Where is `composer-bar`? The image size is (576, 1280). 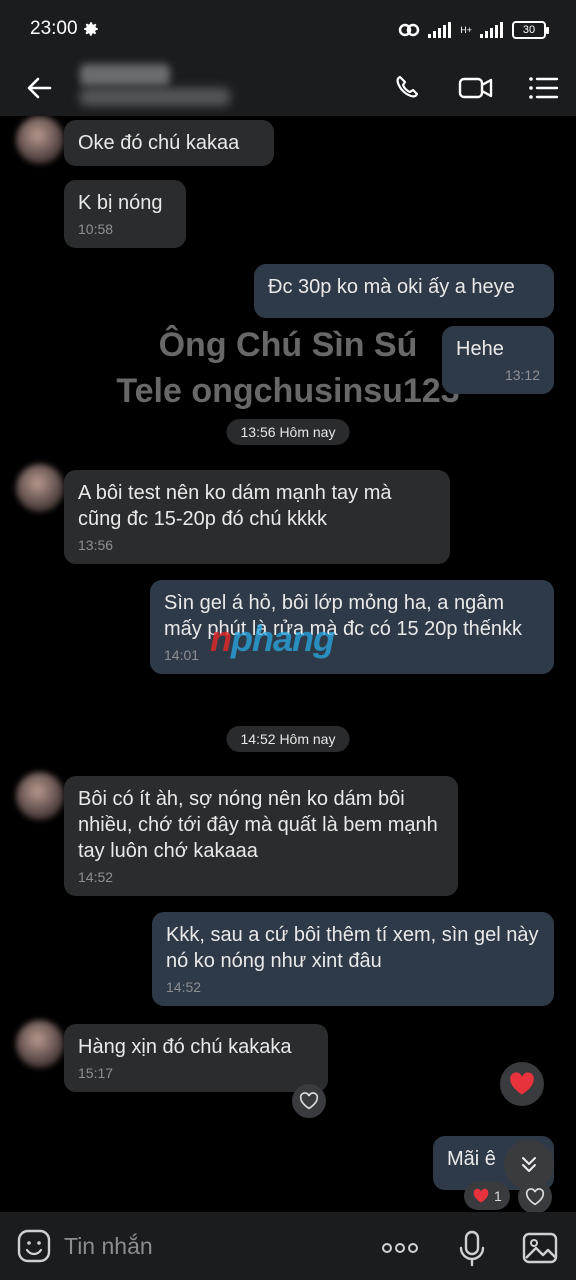 composer-bar is located at coordinates (288, 1246).